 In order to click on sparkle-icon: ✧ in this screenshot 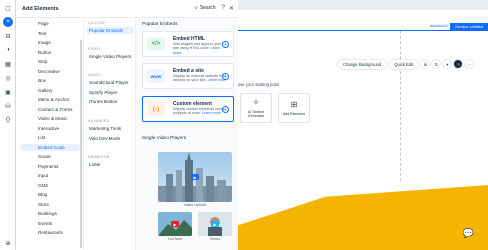, I will do `click(256, 102)`.